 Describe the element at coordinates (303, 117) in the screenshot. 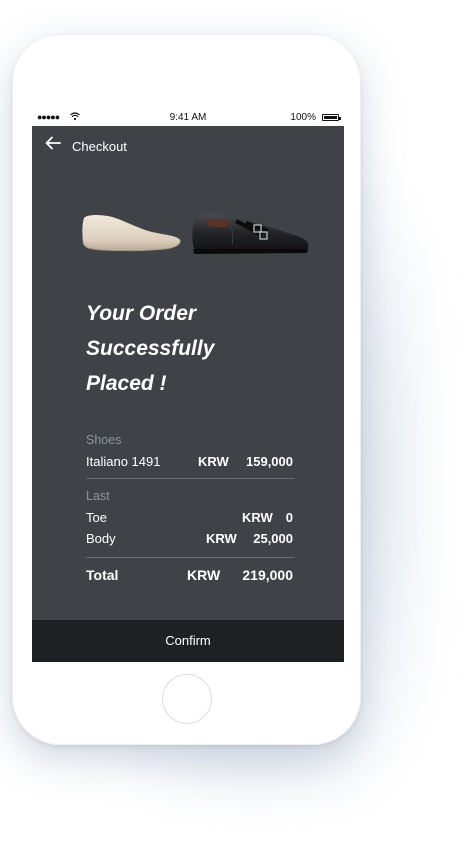

I see `battery-percentage: 100%` at that location.